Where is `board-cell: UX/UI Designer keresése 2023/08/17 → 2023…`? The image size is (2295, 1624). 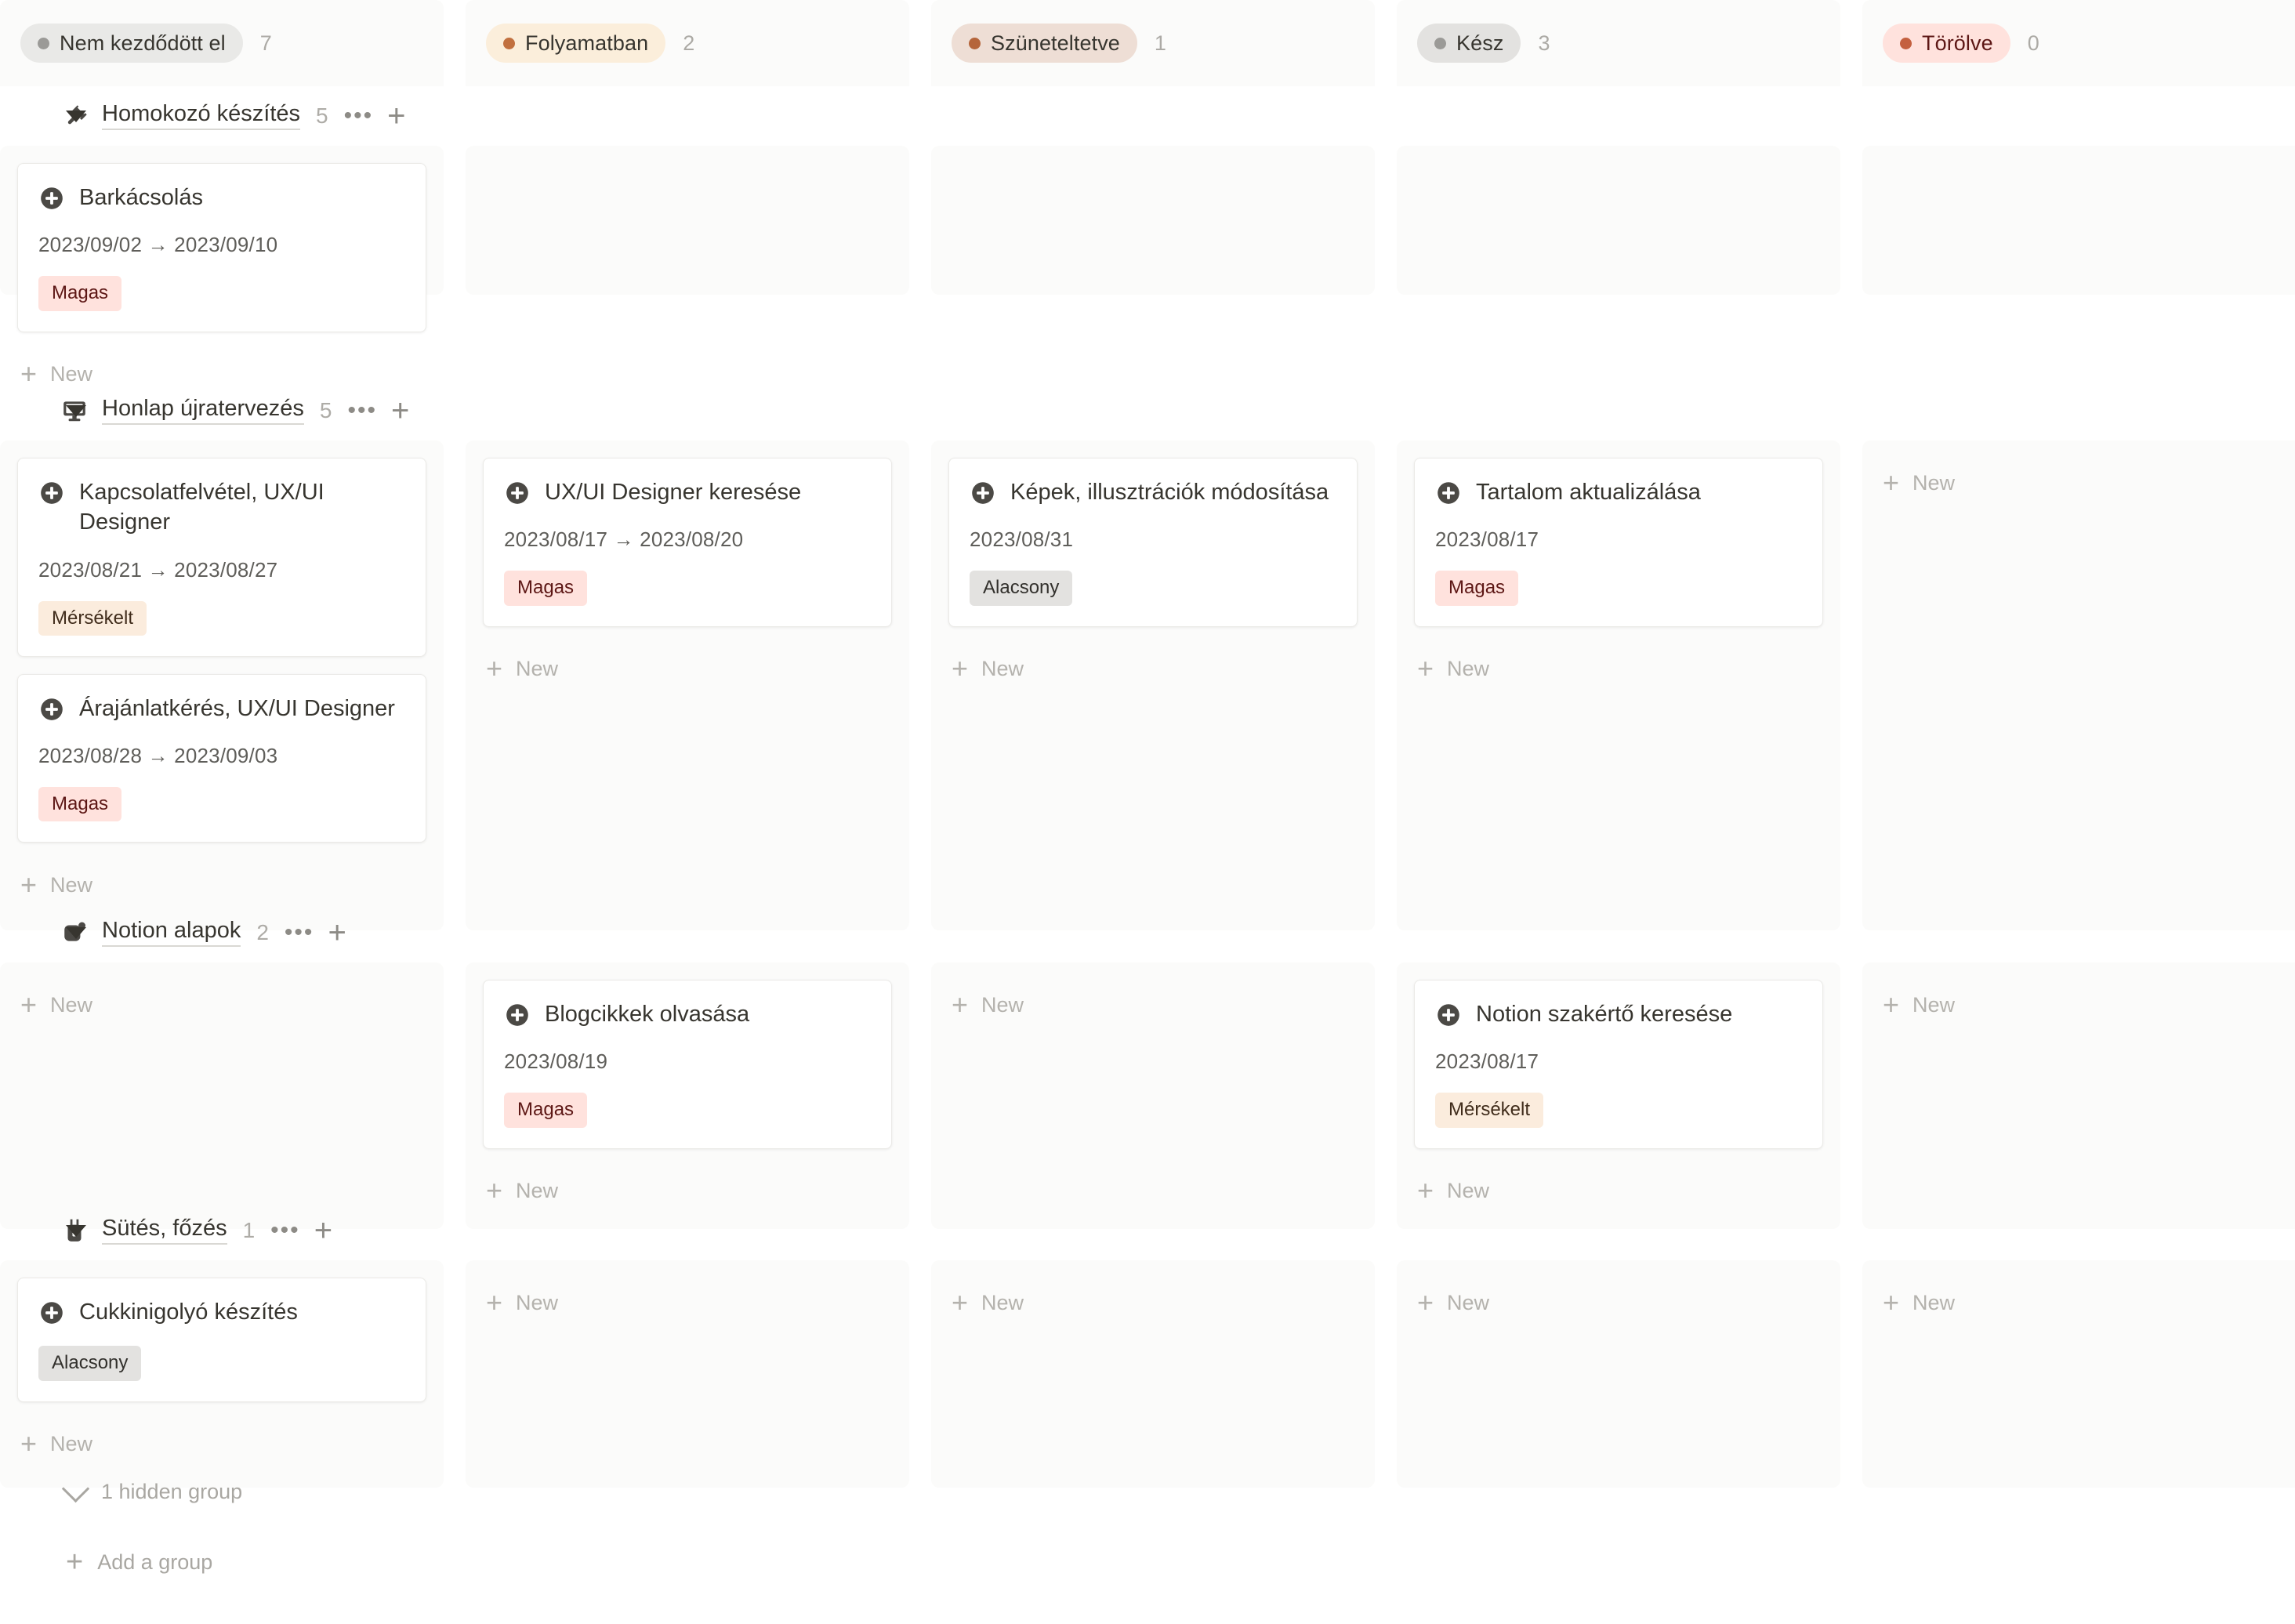
board-cell: UX/UI Designer keresése 2023/08/17 → 2023… is located at coordinates (687, 685).